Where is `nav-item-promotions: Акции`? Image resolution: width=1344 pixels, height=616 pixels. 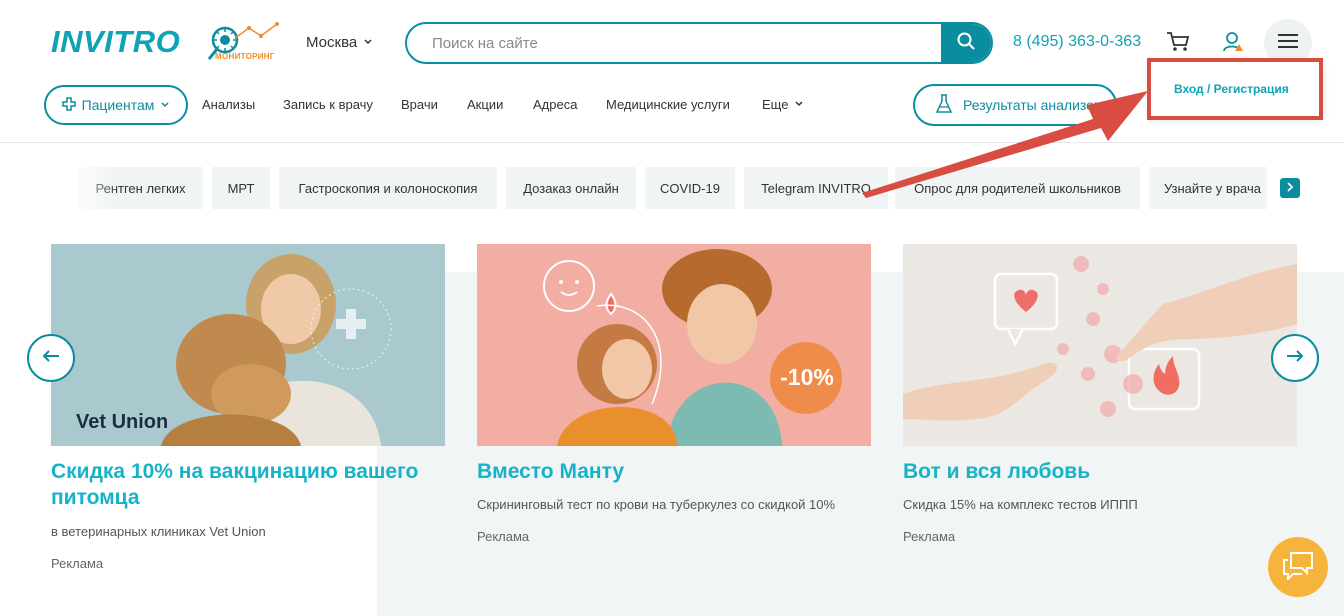
nav-item-promotions: Акции is located at coordinates (485, 104).